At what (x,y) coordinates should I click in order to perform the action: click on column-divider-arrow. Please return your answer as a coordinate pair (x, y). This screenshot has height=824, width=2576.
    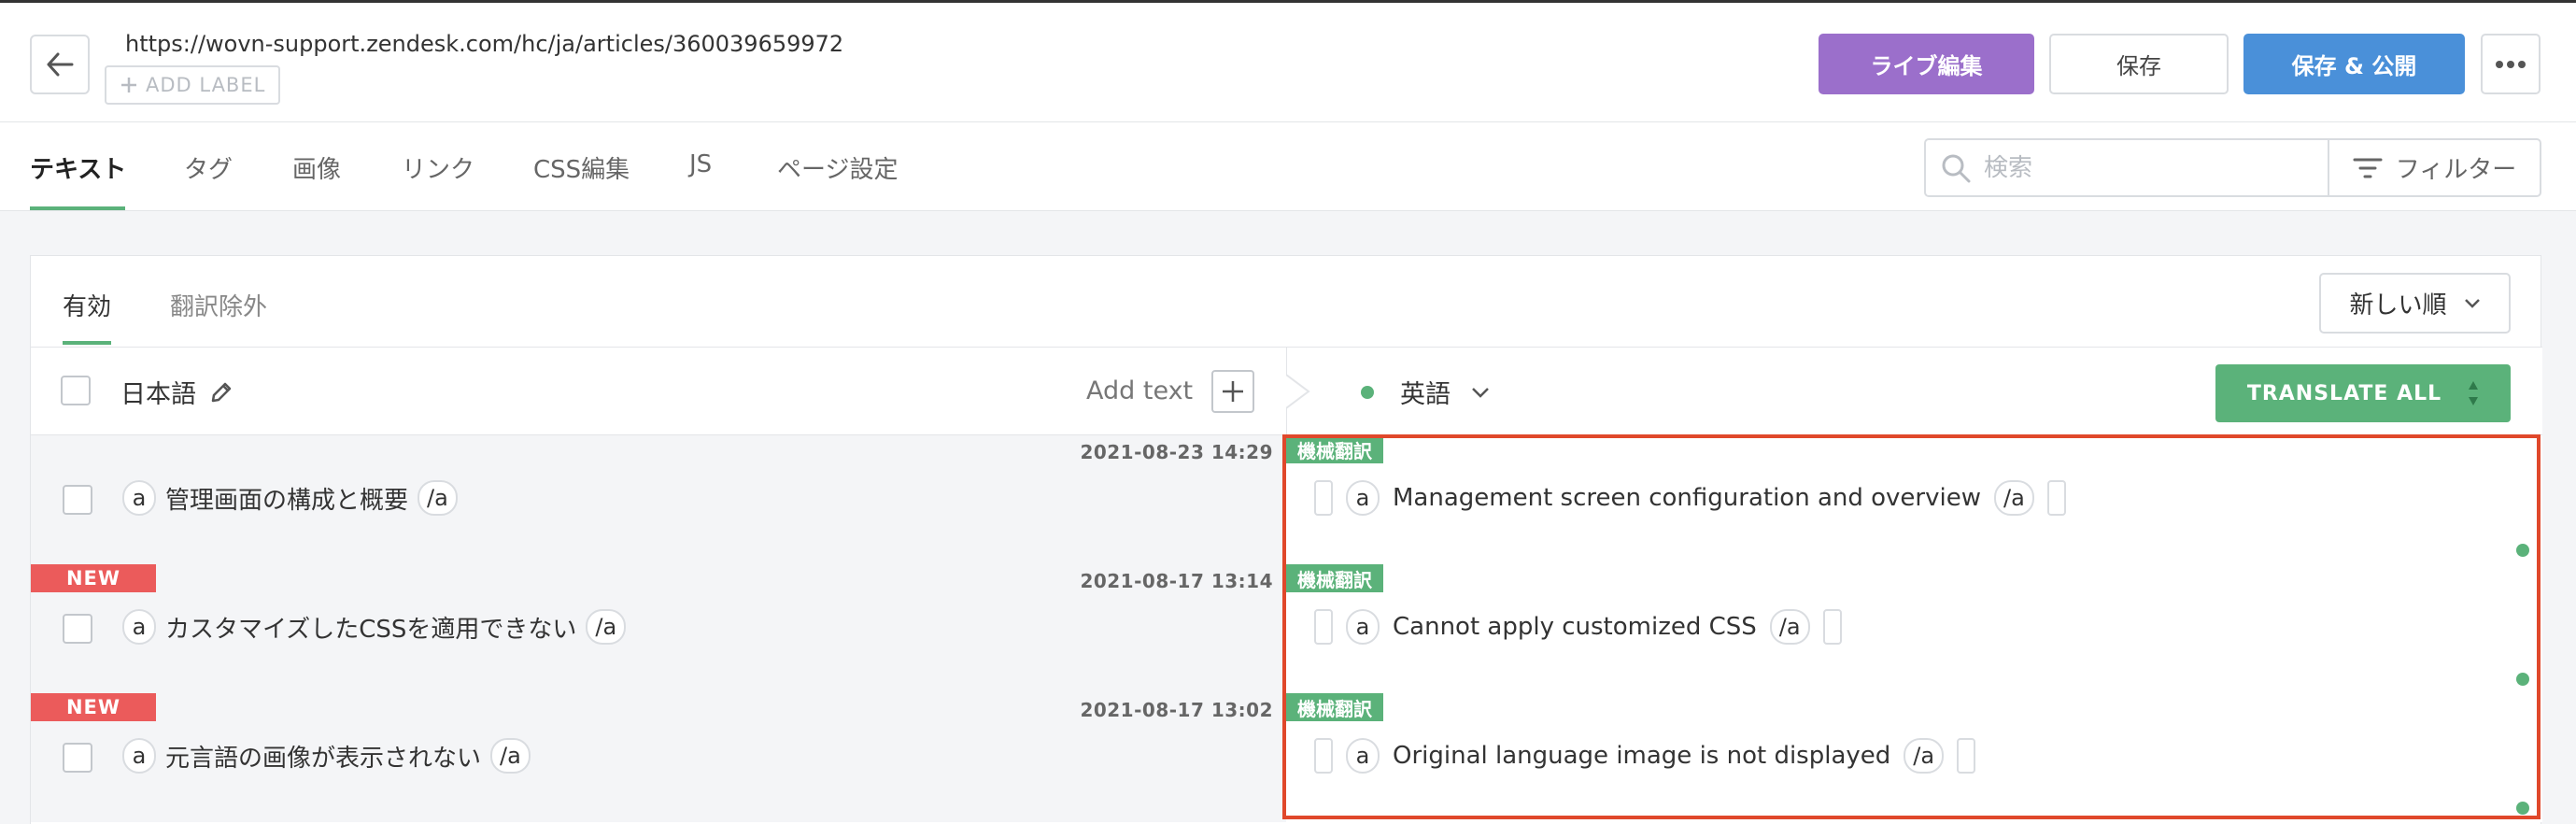
    Looking at the image, I should click on (1298, 391).